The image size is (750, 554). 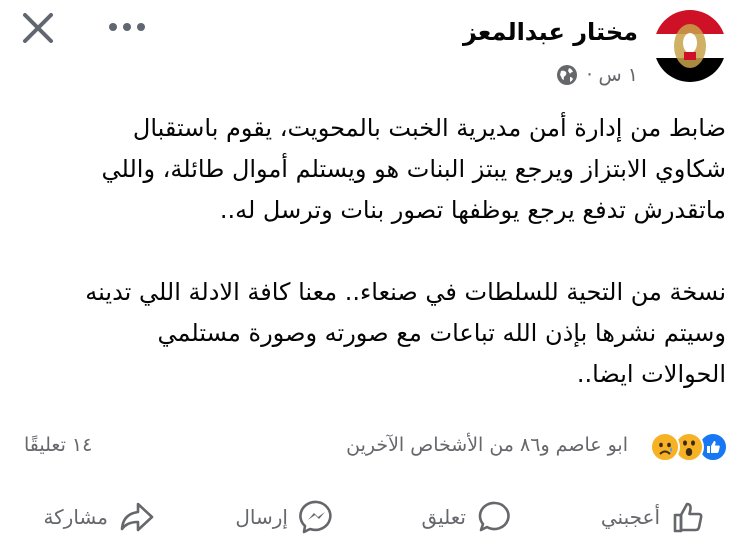 I want to click on avatar, so click(x=690, y=46).